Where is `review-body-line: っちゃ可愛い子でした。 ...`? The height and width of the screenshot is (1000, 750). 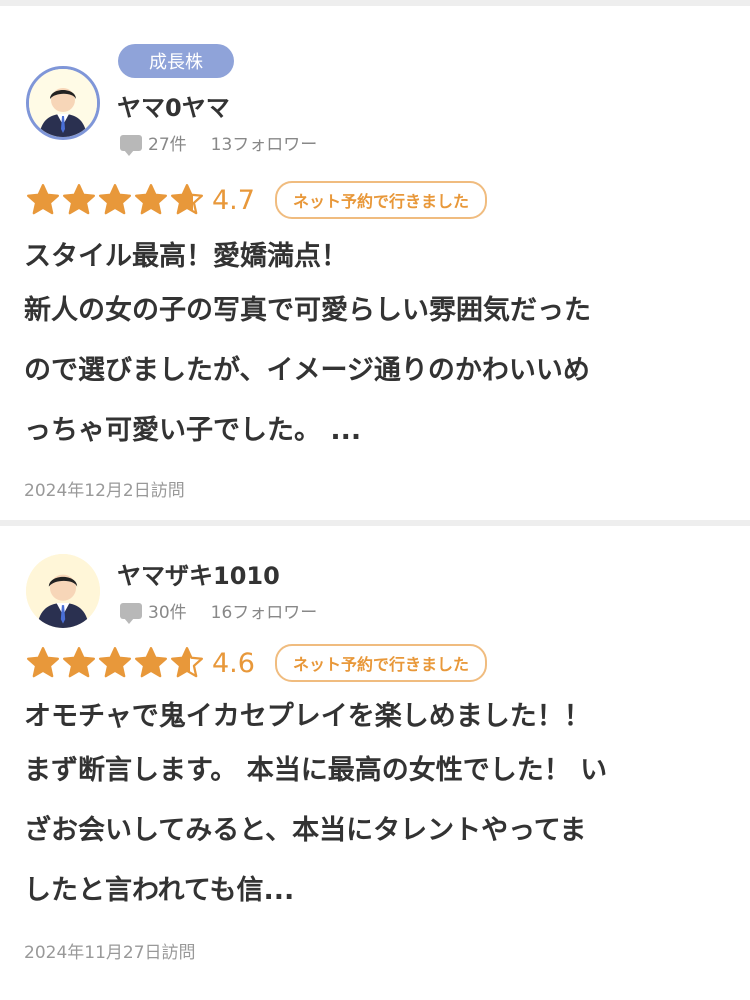
review-body-line: っちゃ可愛い子でした。 ... is located at coordinates (193, 430).